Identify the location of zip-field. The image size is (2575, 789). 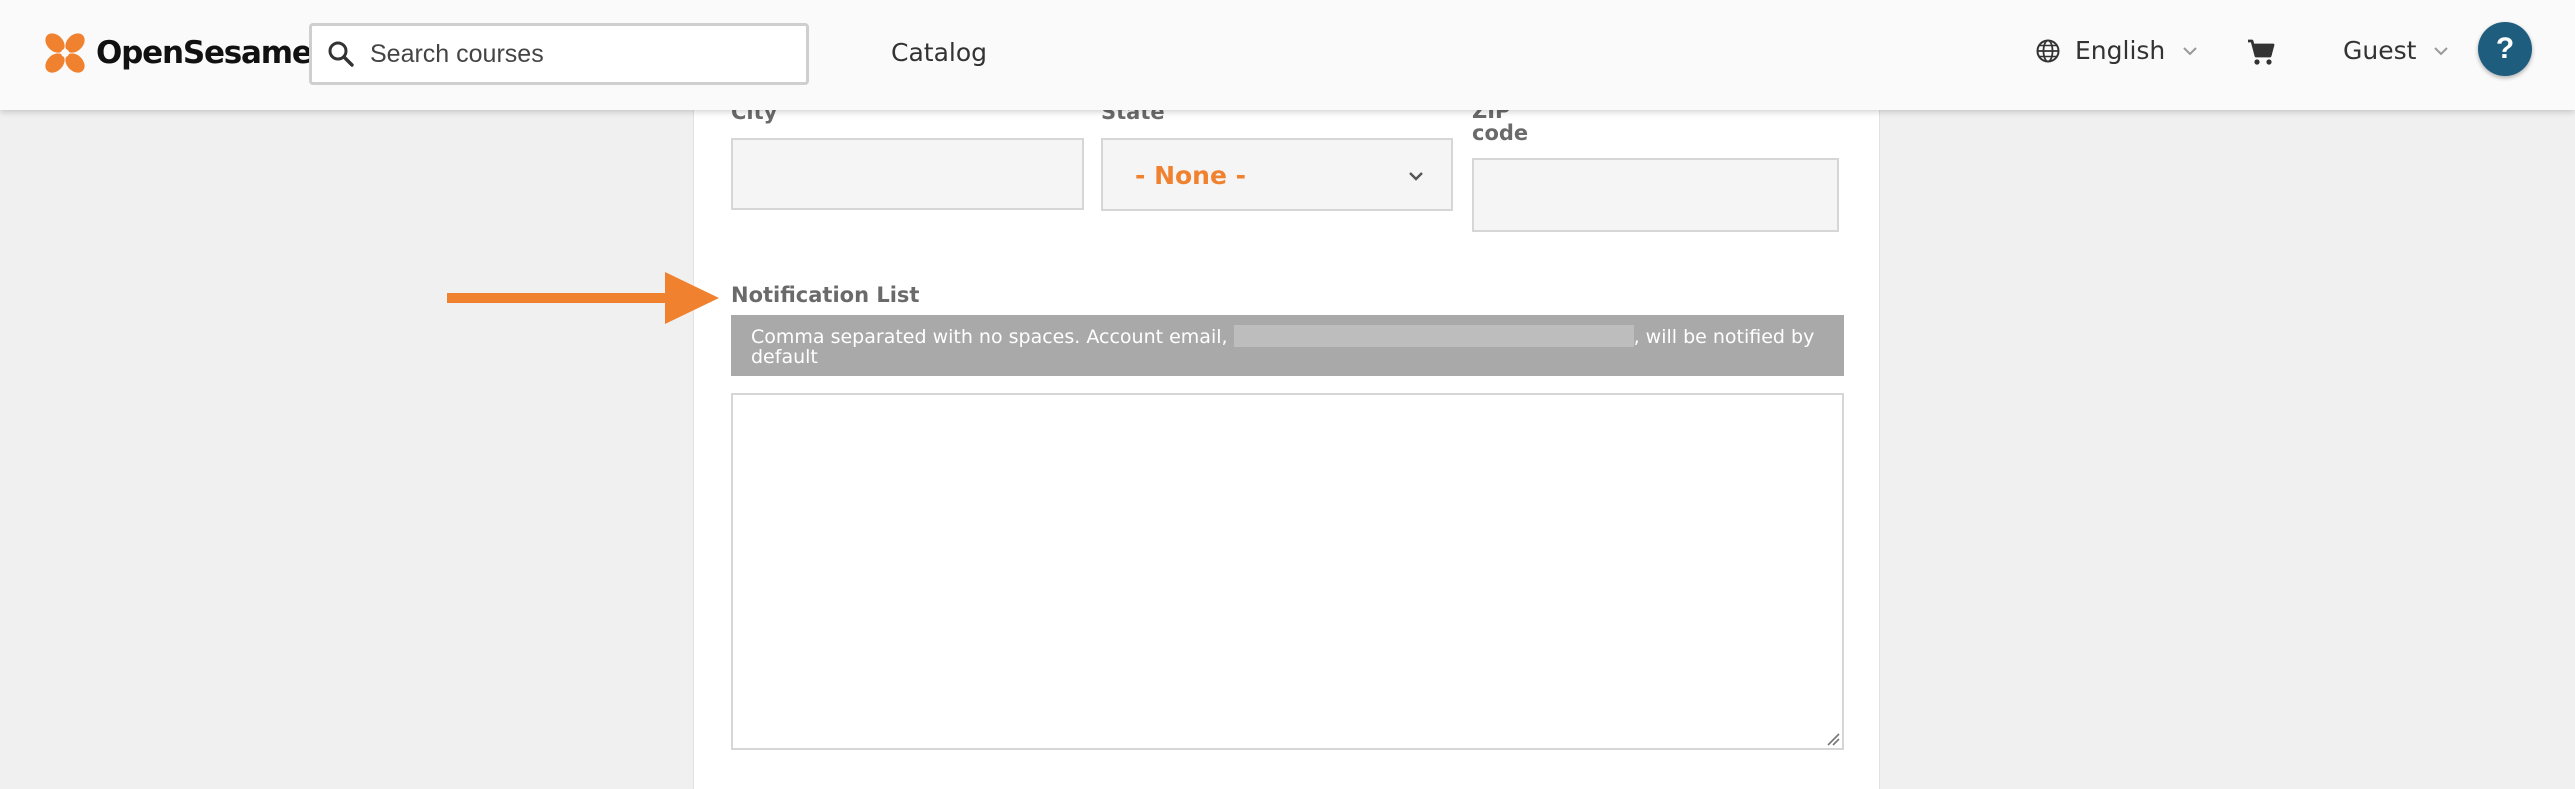
(1655, 195).